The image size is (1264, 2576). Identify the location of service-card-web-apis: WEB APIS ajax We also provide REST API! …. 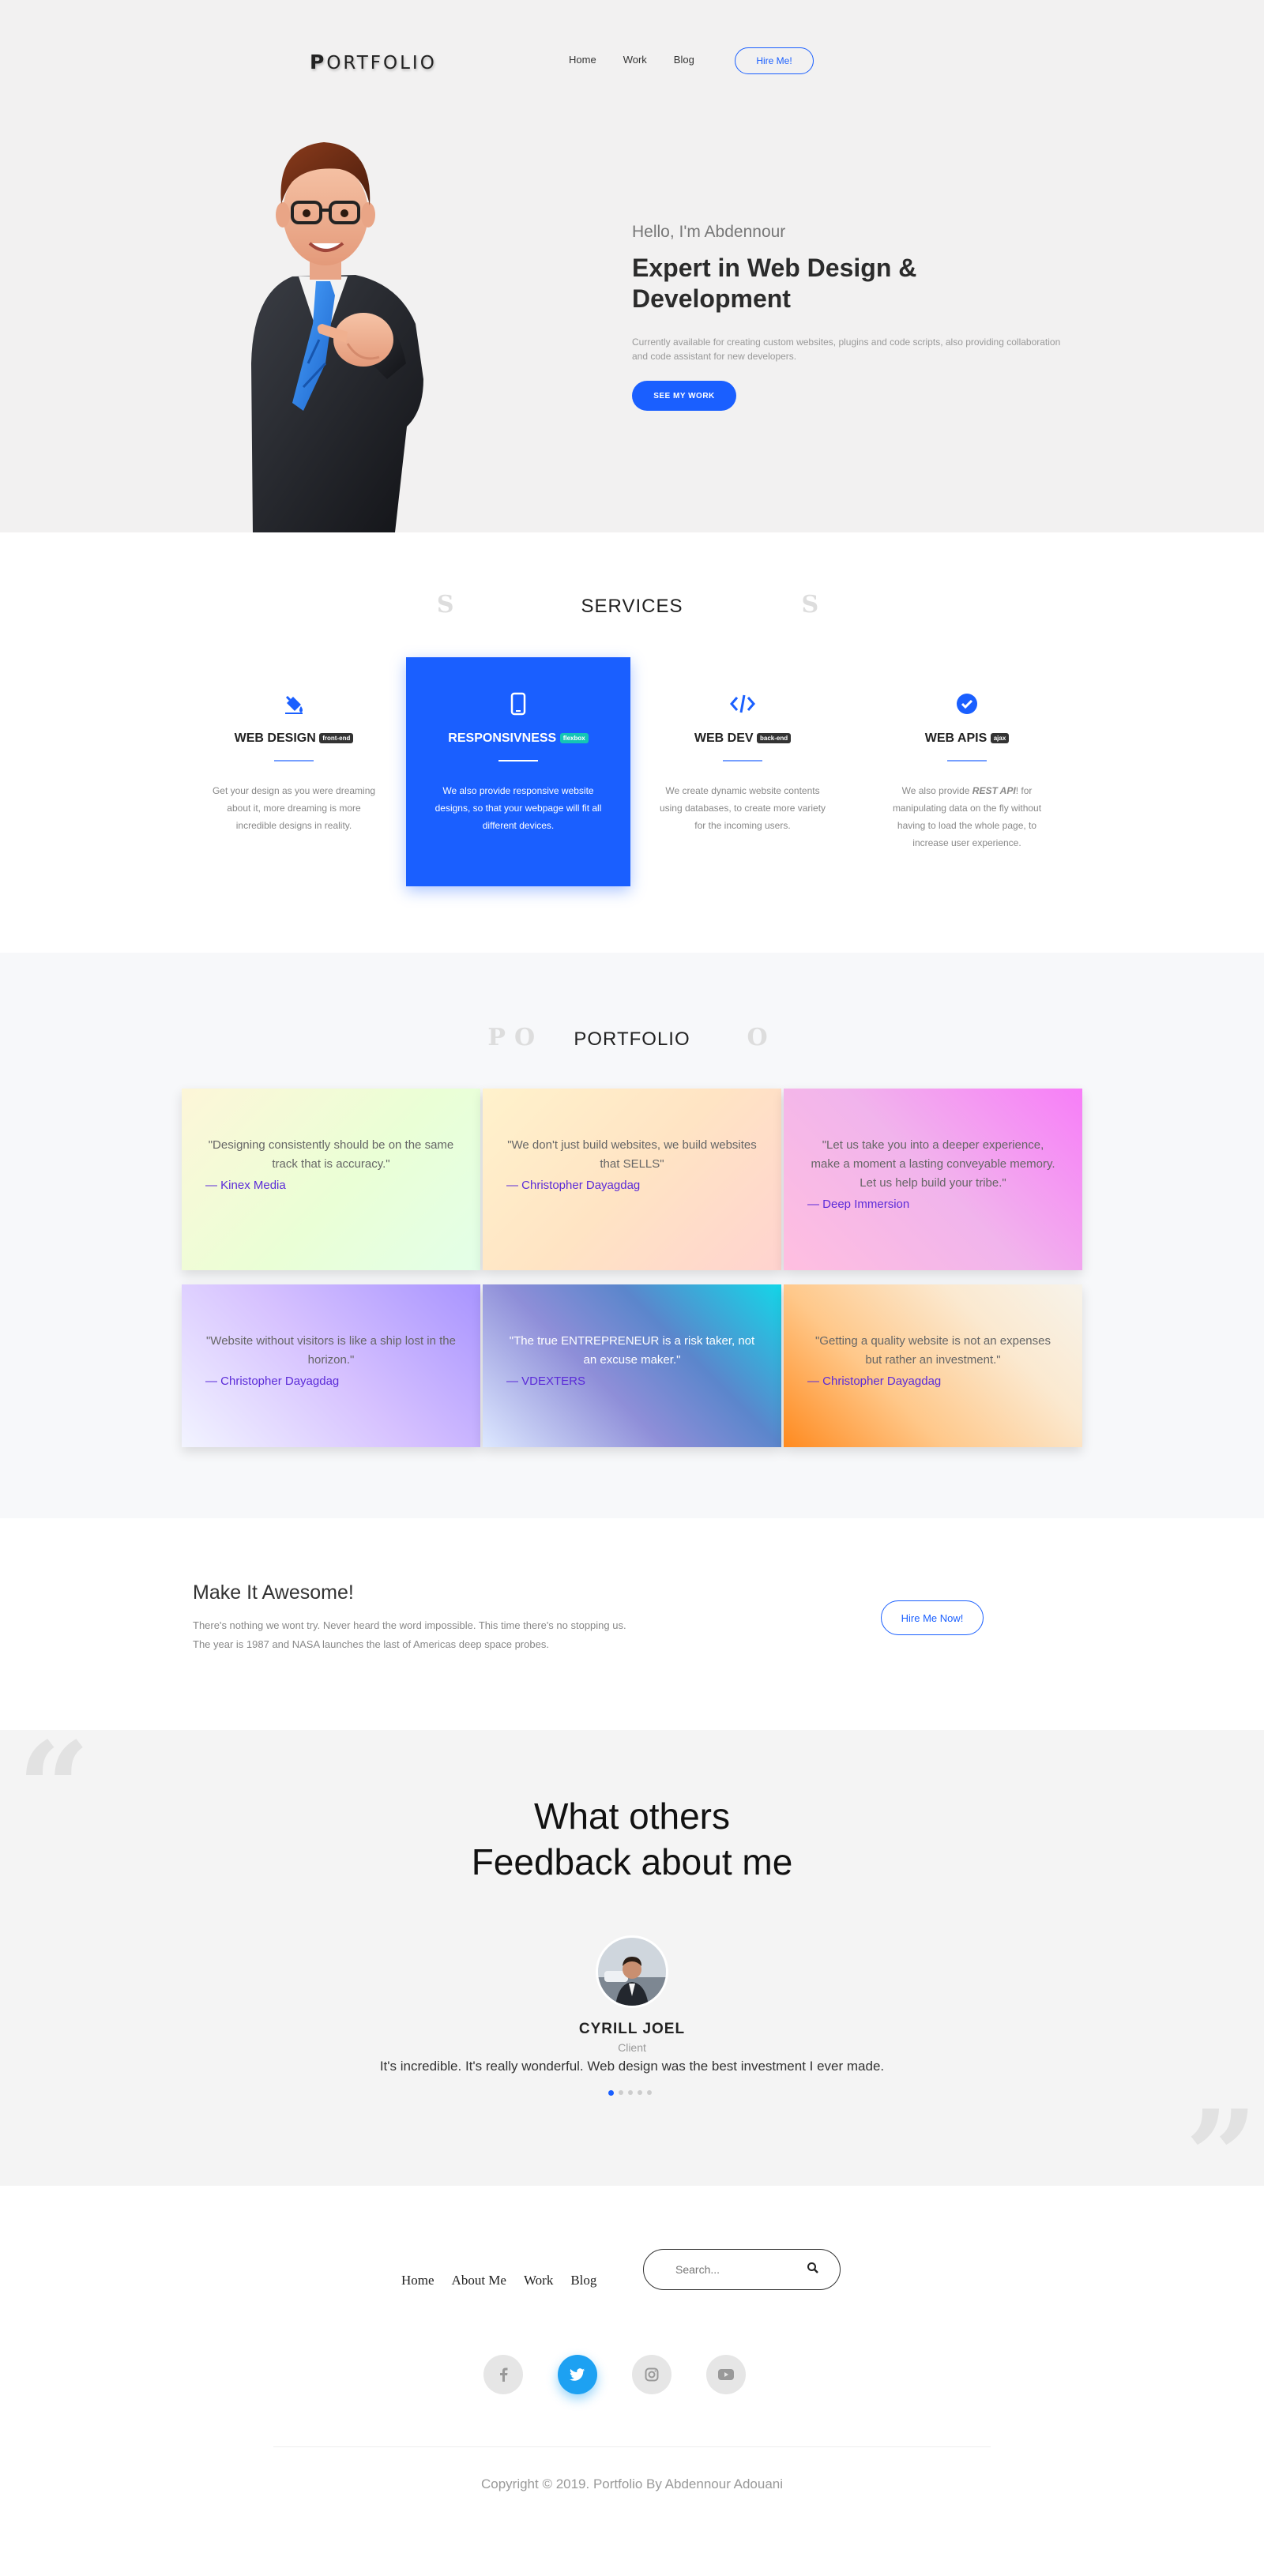
(967, 772).